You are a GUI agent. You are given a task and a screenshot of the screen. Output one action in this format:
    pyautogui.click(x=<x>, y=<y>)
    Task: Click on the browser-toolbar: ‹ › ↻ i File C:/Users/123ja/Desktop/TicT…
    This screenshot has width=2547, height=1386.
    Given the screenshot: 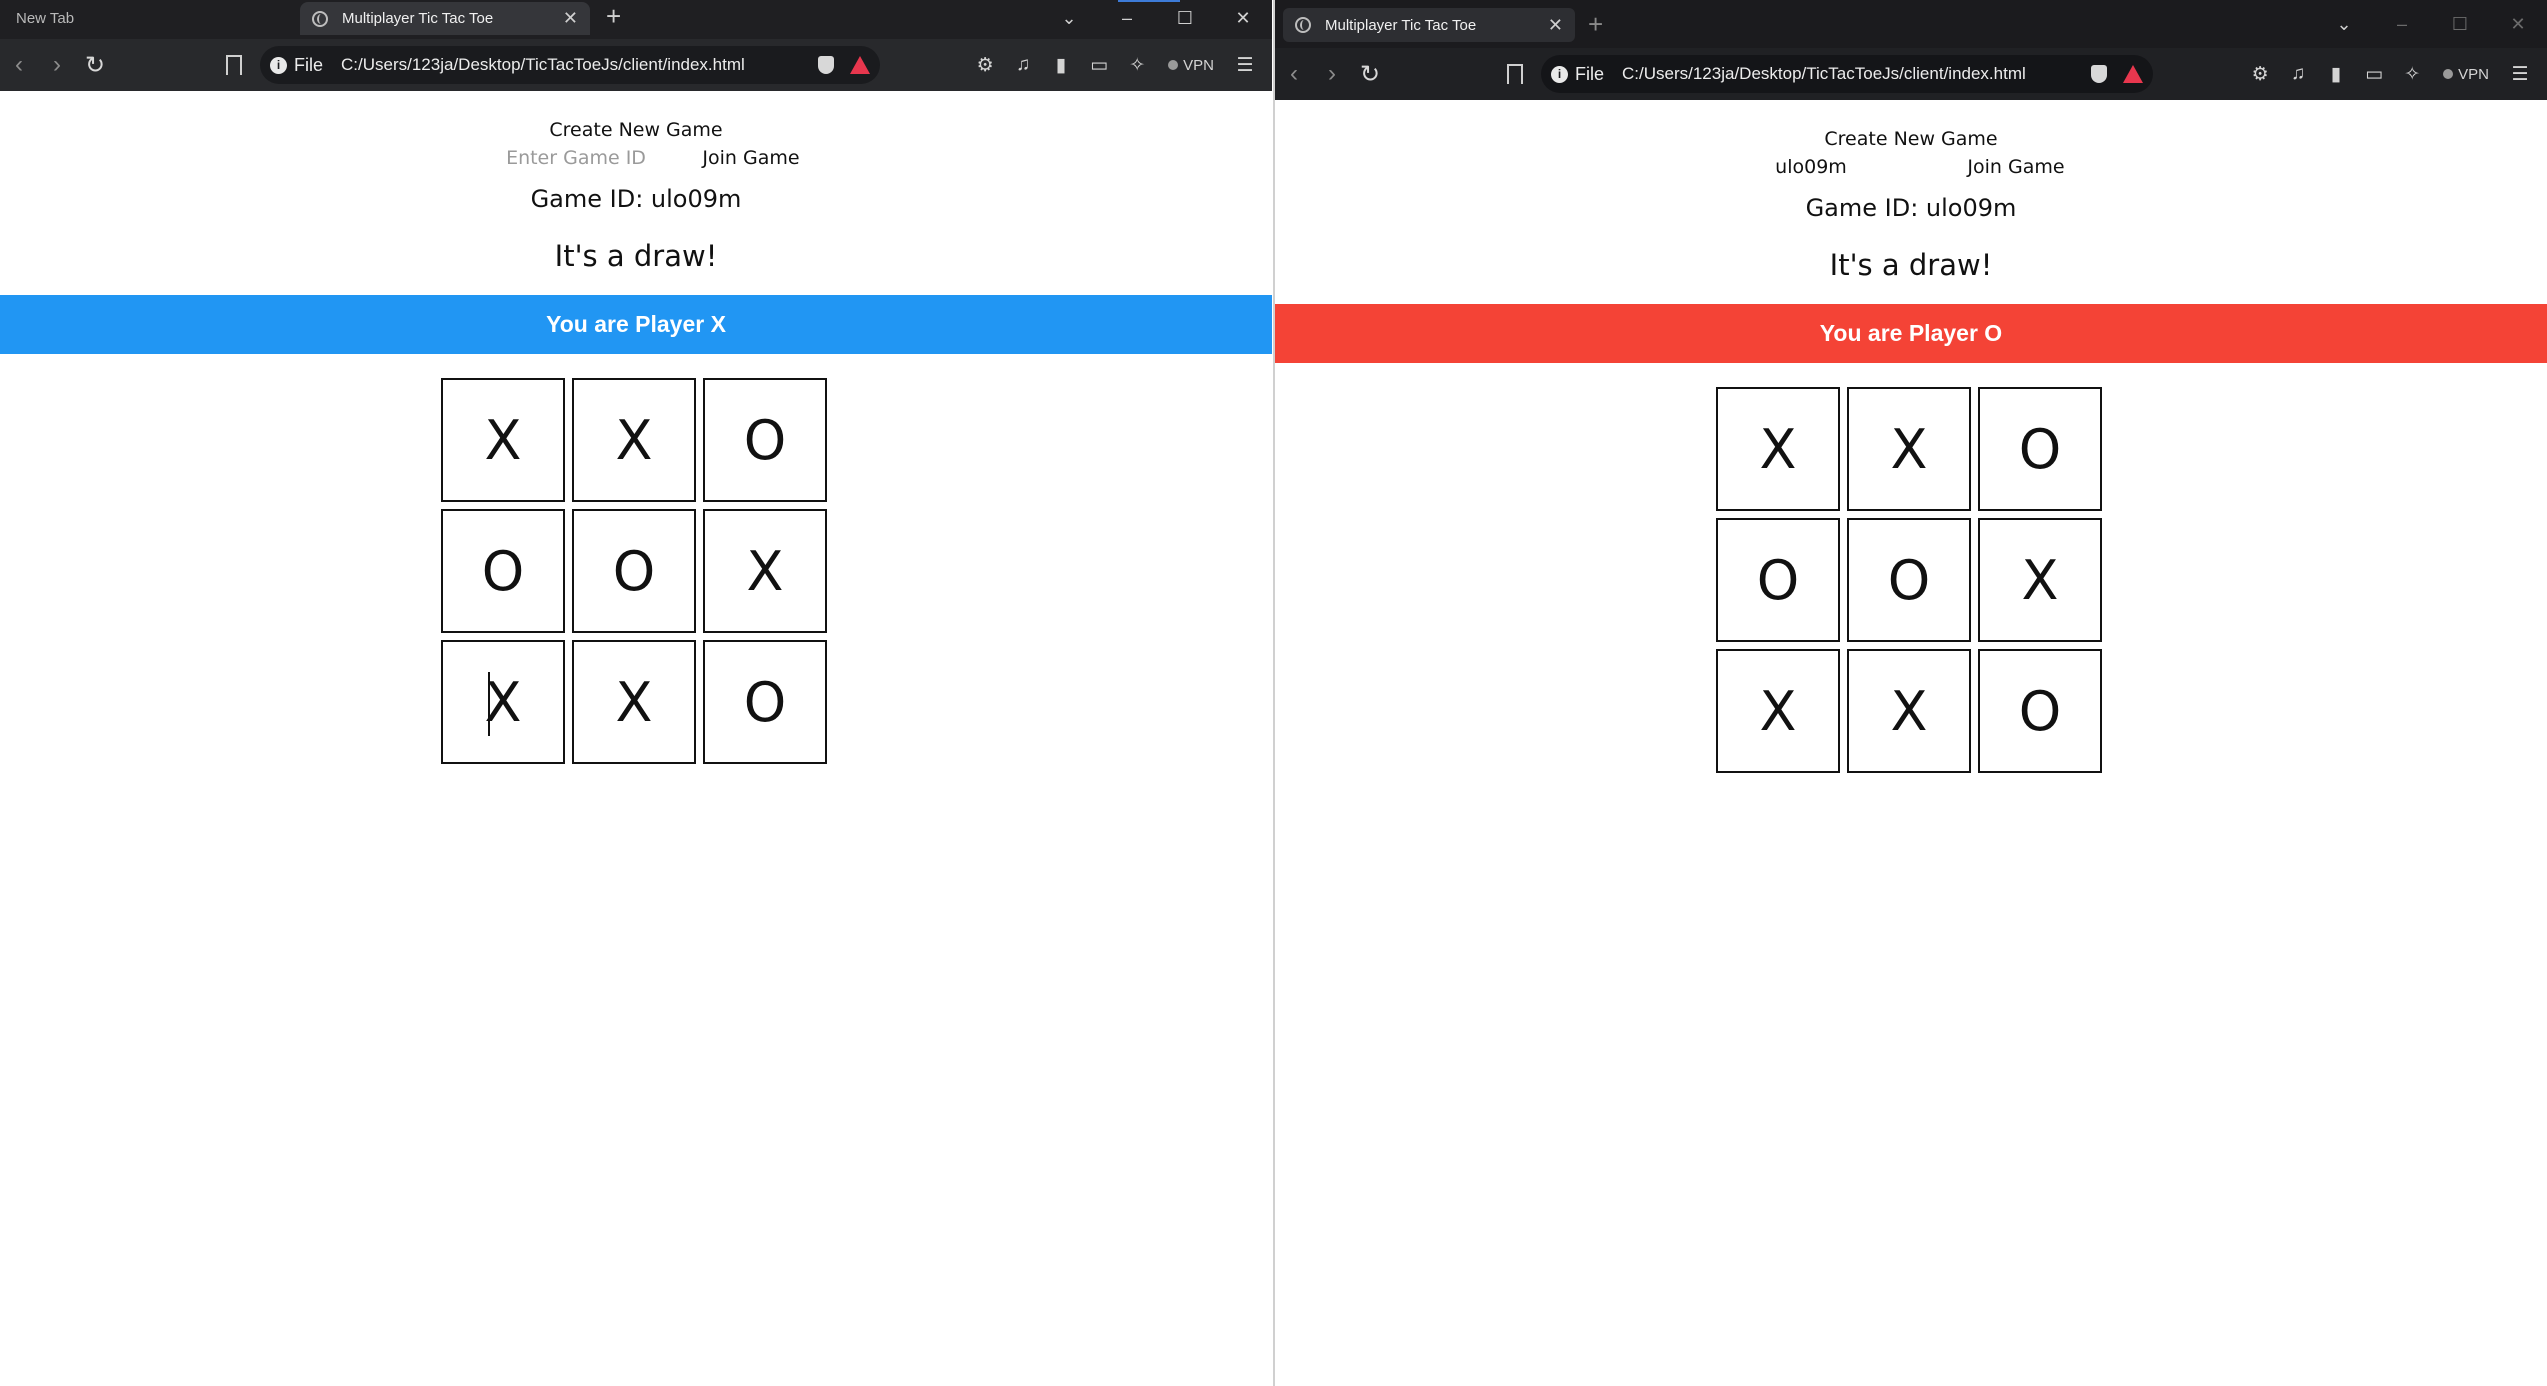 What is the action you would take?
    pyautogui.click(x=1911, y=74)
    